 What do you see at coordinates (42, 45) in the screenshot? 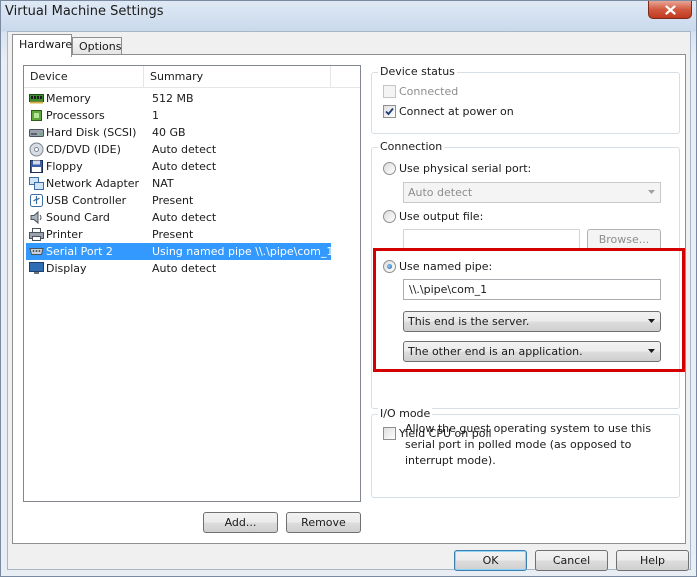
I see `tab-hardware: Hardware` at bounding box center [42, 45].